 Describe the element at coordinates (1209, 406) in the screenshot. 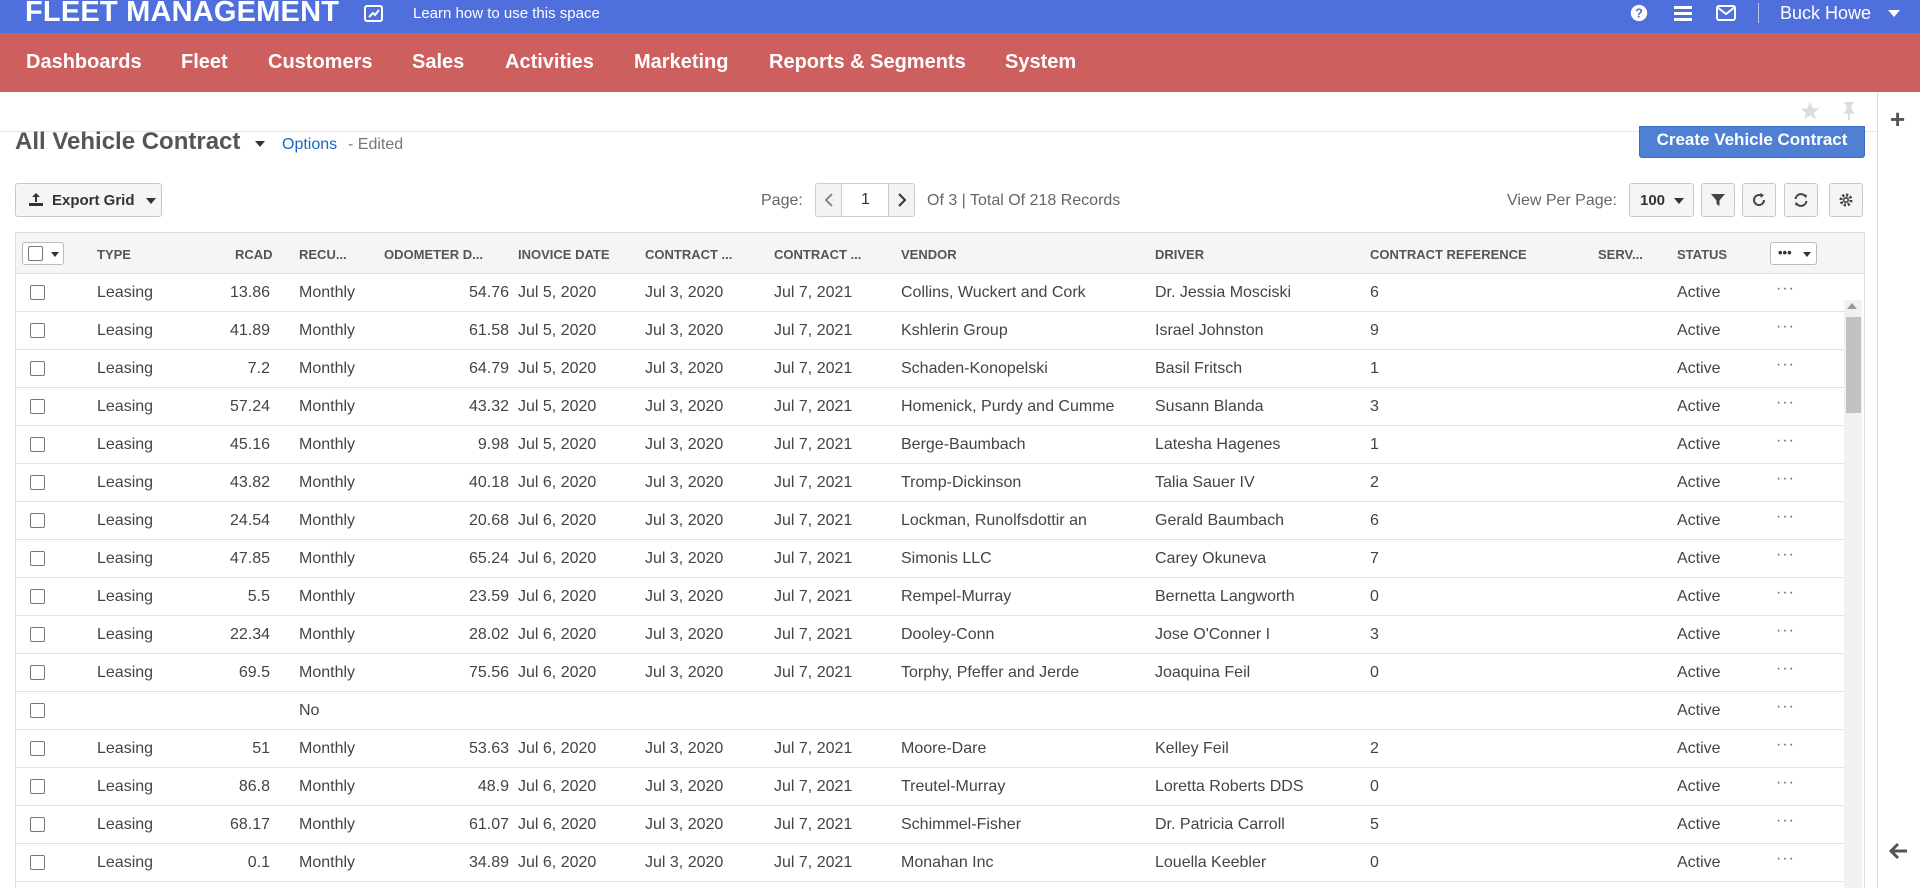

I see `cell-driver: Susann Blanda` at that location.